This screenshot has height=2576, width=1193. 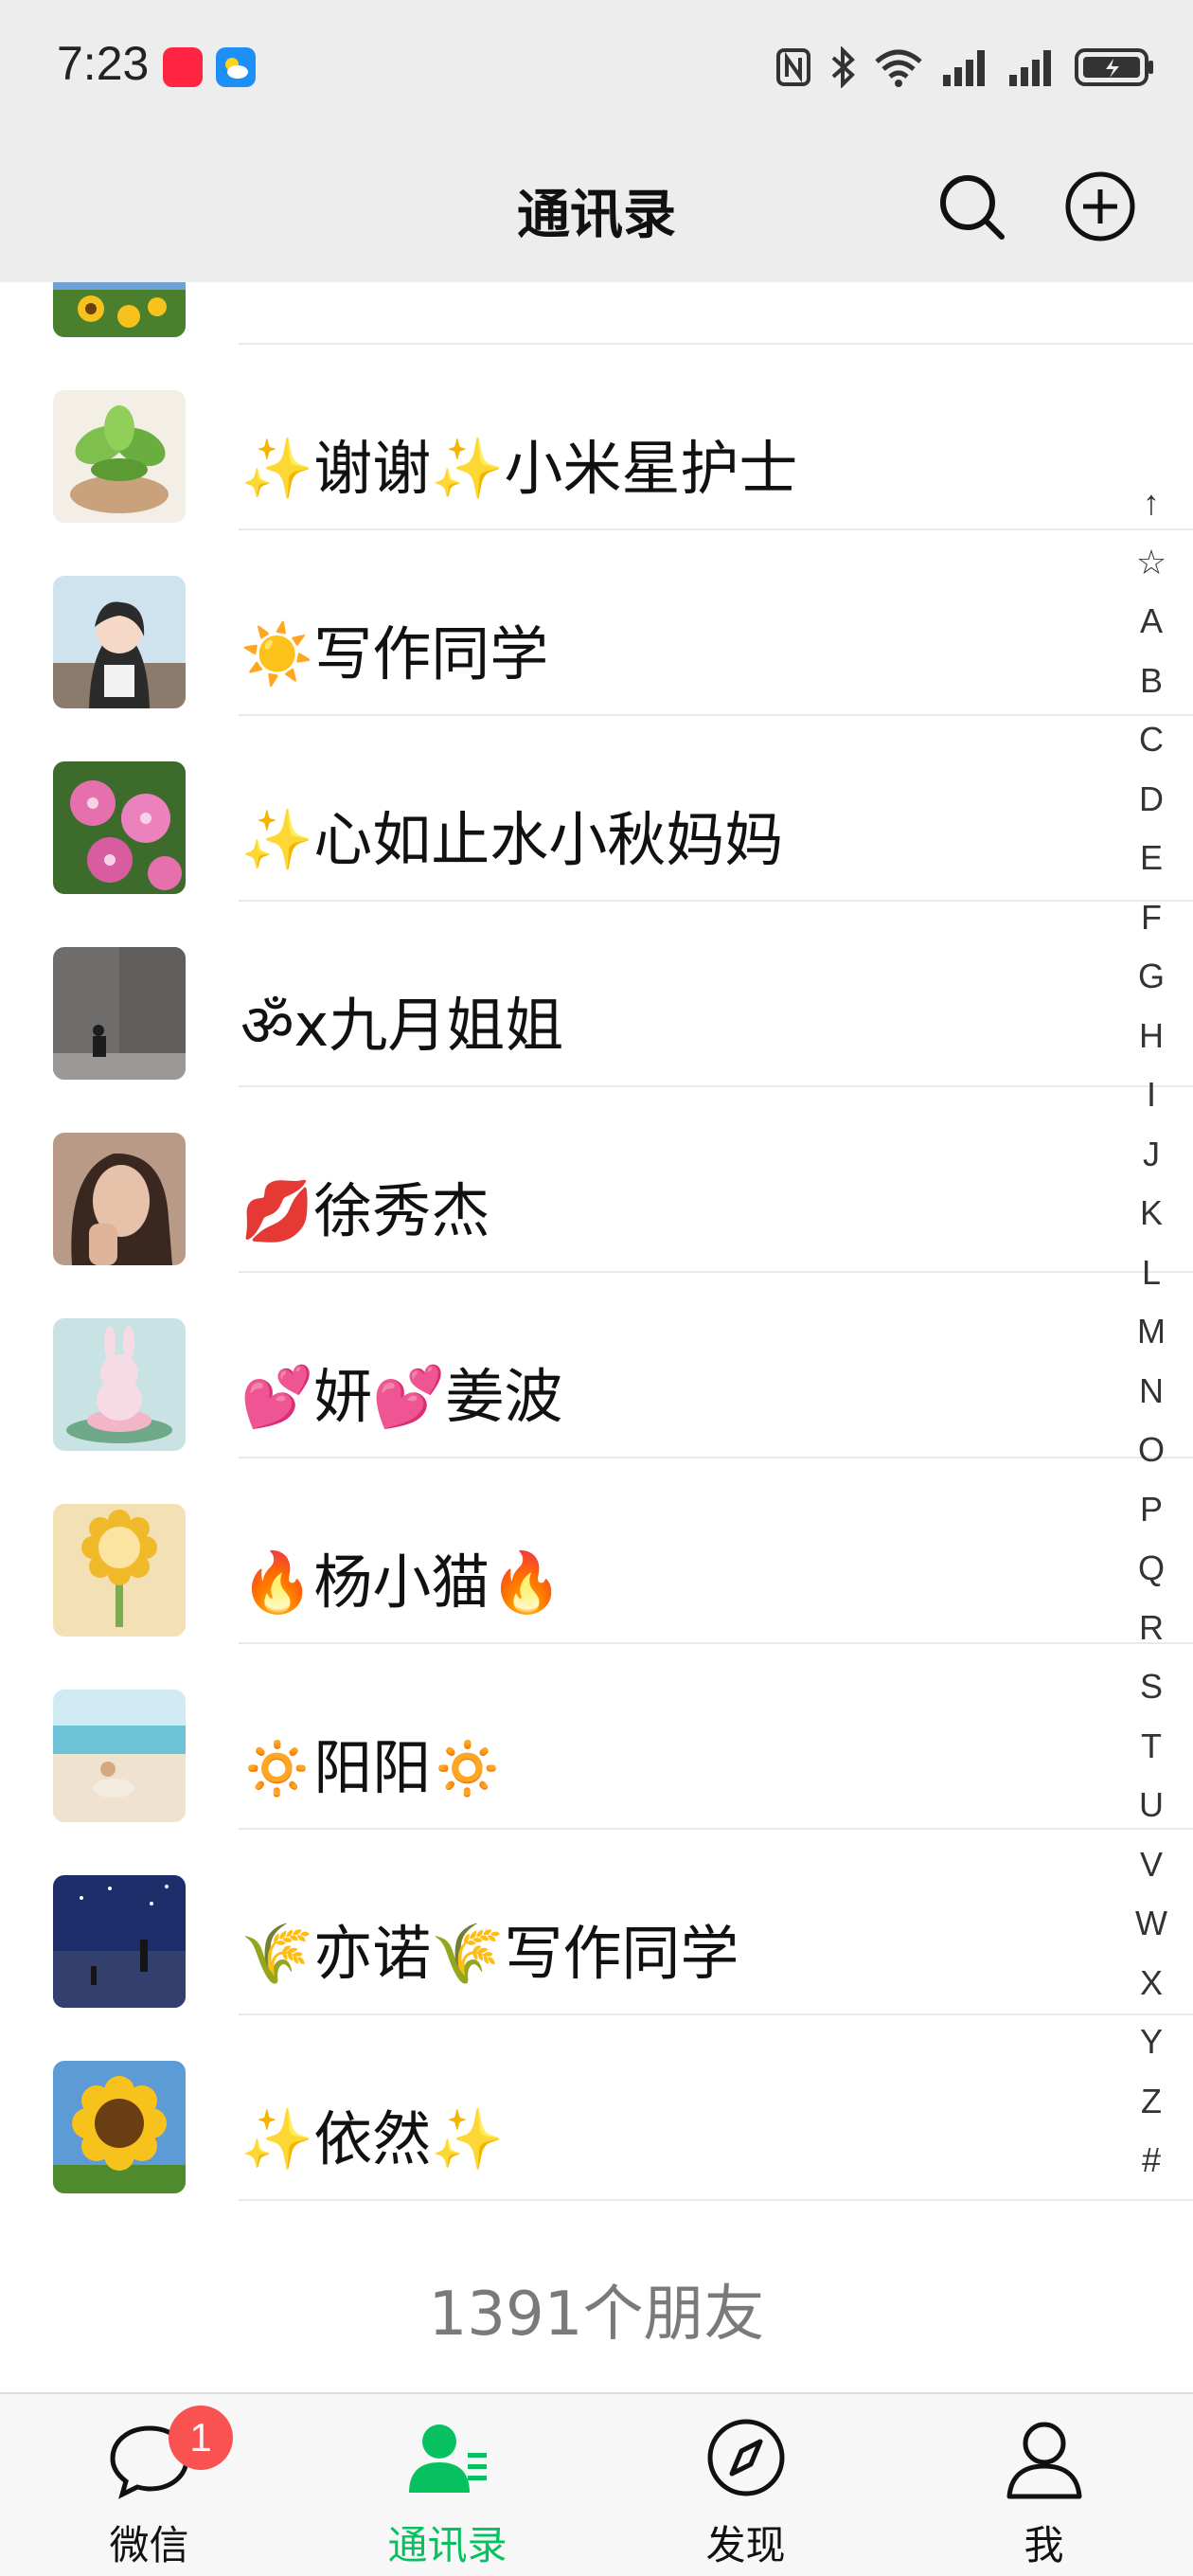 I want to click on tab-contacts: 通讯录, so click(x=447, y=2485).